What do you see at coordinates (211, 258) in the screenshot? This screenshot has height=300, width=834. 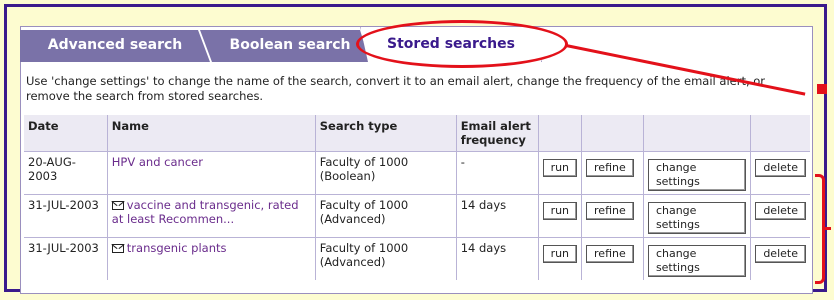 I see `row-name: transgenic plants` at bounding box center [211, 258].